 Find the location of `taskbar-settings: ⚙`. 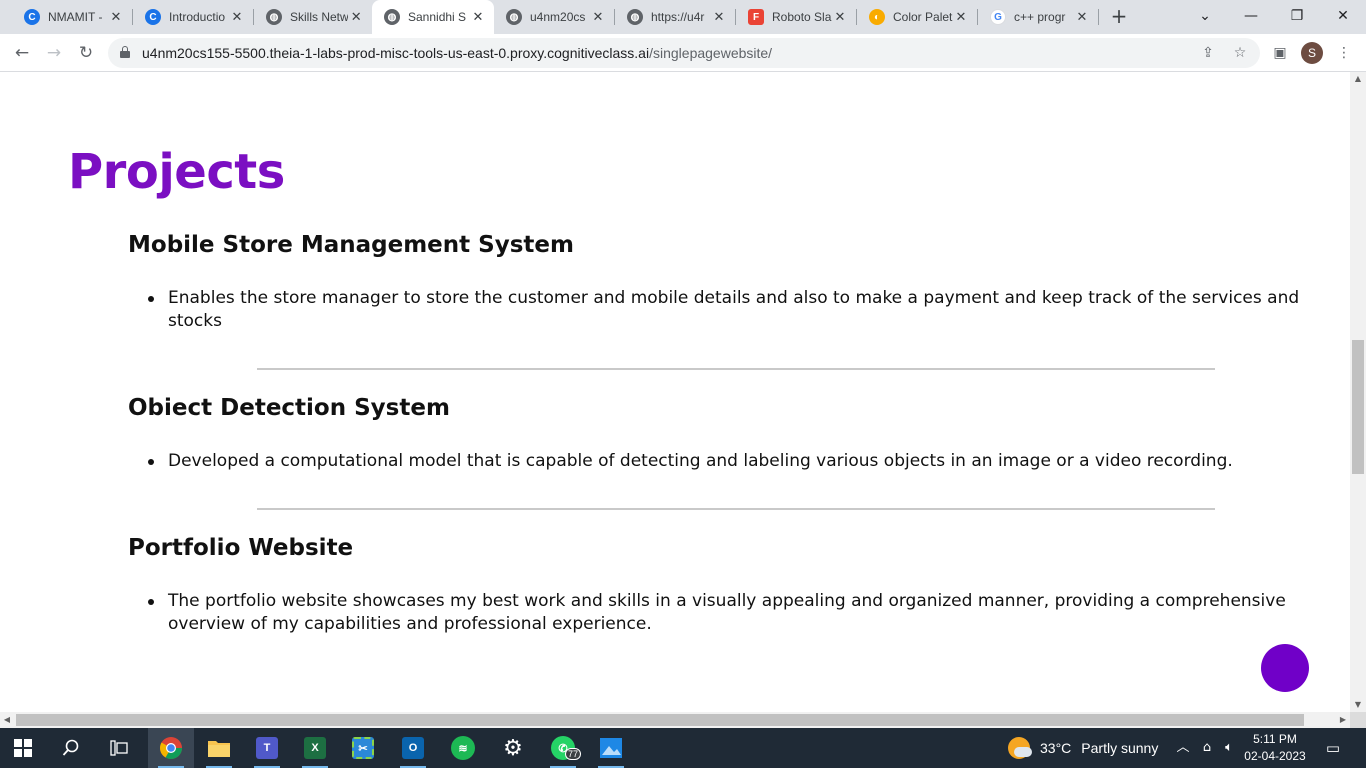

taskbar-settings: ⚙ is located at coordinates (513, 748).